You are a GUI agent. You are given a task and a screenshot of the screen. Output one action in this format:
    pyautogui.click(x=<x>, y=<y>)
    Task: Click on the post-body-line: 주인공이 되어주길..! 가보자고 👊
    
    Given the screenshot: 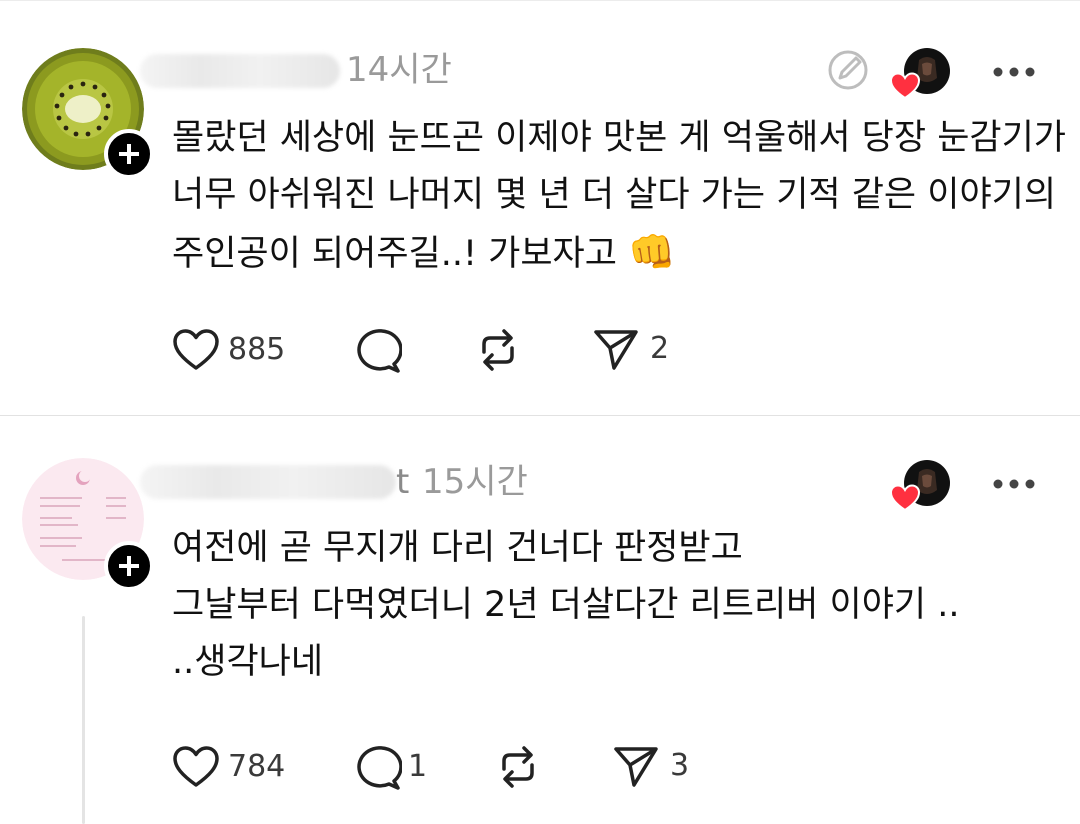 What is the action you would take?
    pyautogui.click(x=424, y=252)
    